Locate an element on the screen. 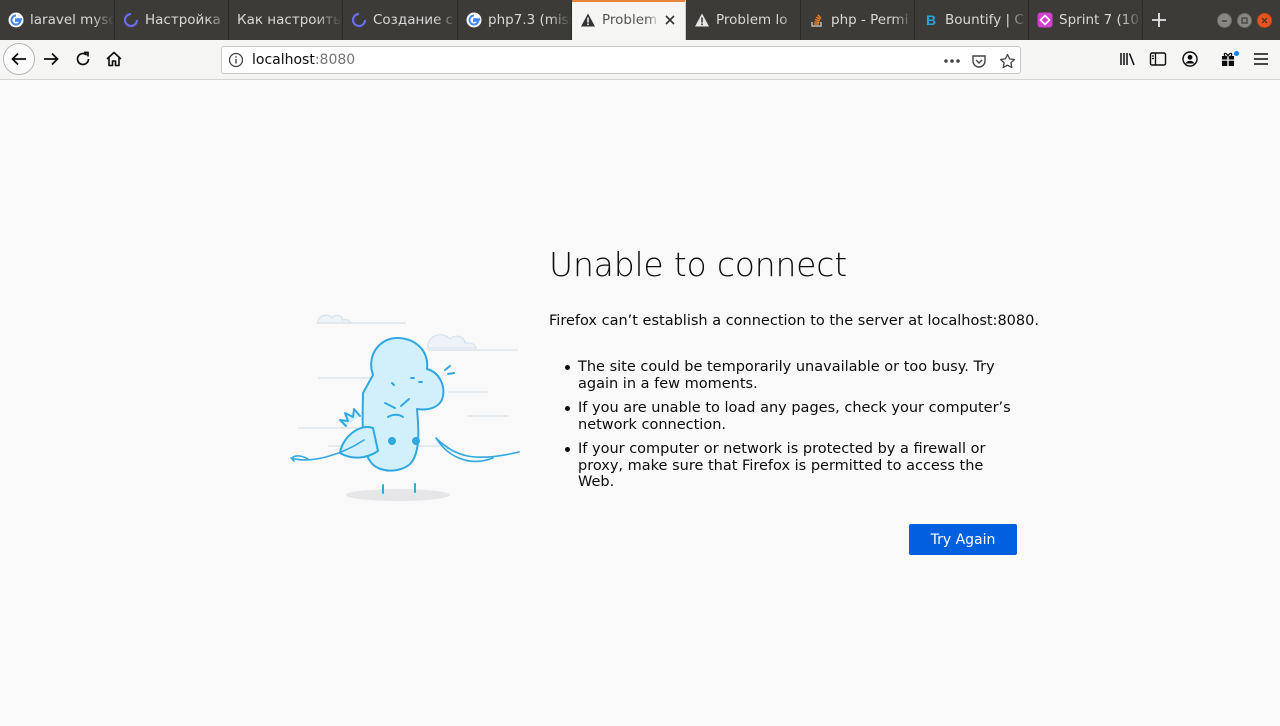 The image size is (1280, 726). error-title: Unable to connect is located at coordinates (698, 264).